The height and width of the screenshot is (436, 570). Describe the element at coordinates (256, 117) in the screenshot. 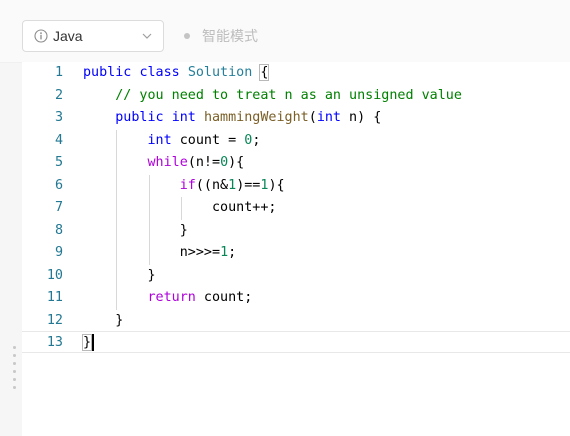

I see `code-token: hammingWeight` at that location.